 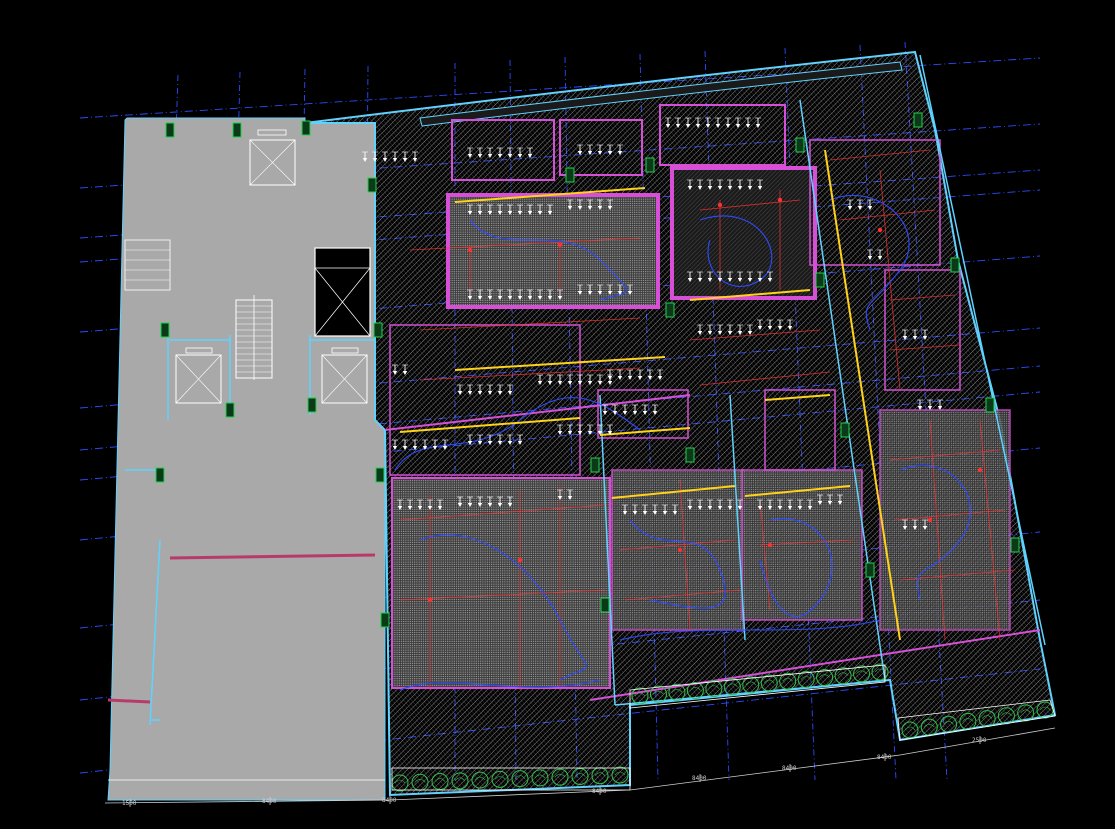 I want to click on dimension-label: 1500, so click(x=129, y=803).